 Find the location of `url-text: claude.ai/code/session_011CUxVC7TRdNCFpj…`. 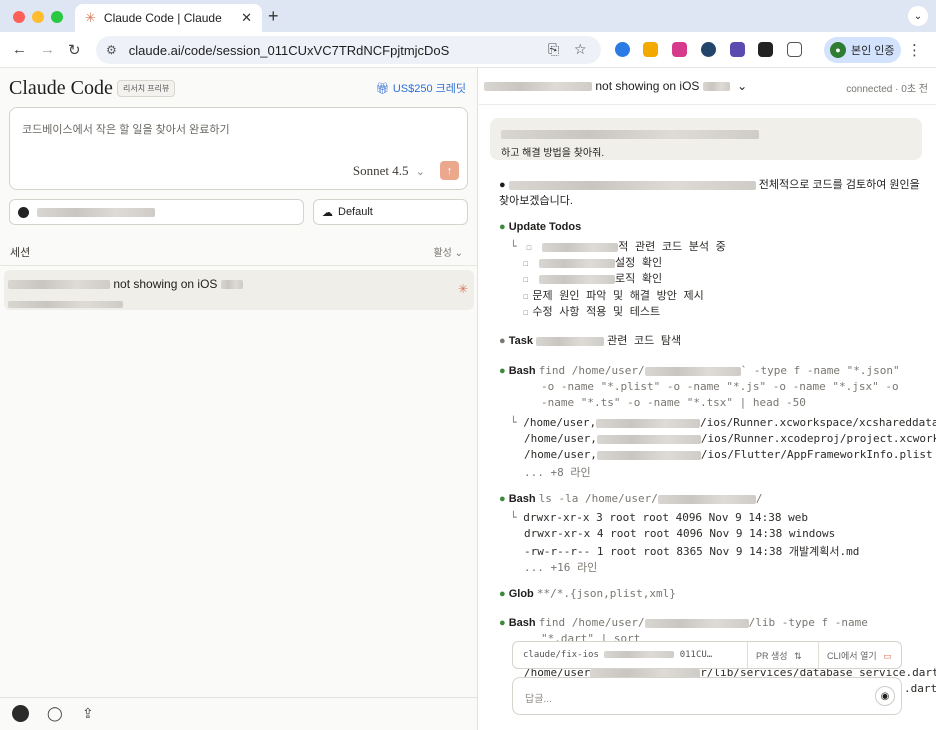

url-text: claude.ai/code/session_011CUxVC7TRdNCFpj… is located at coordinates (289, 50).